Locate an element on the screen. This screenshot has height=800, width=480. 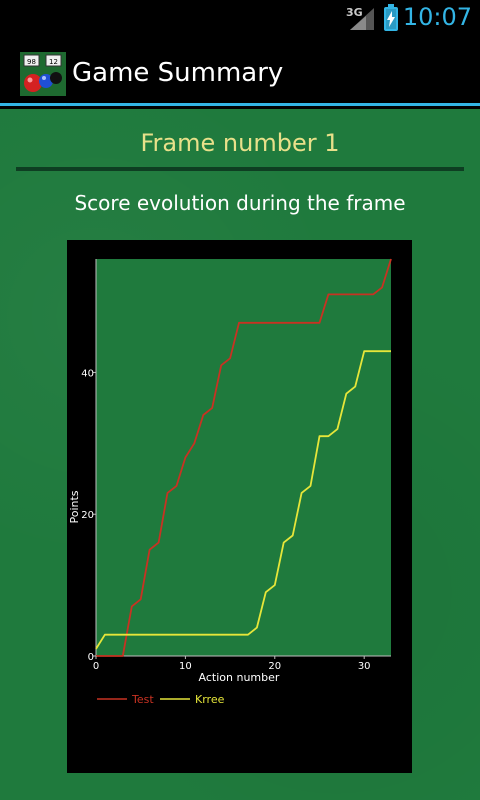
x-tick-label: 30 is located at coordinates (364, 666).